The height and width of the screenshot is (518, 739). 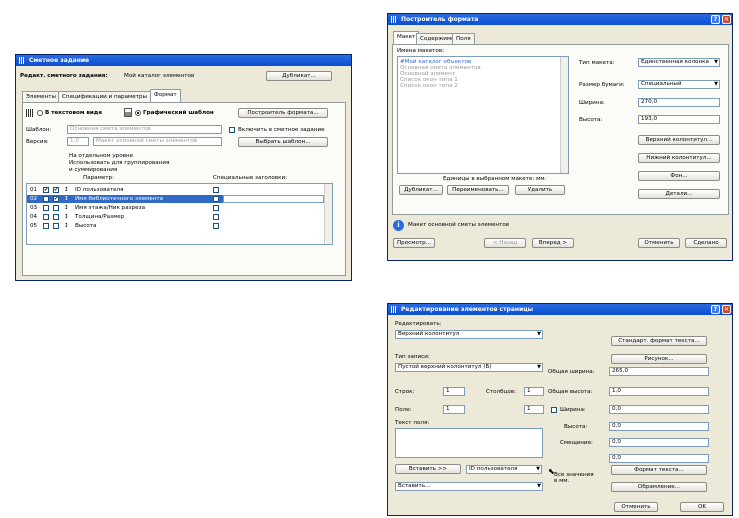 I want to click on special-header-field, so click(x=273, y=199).